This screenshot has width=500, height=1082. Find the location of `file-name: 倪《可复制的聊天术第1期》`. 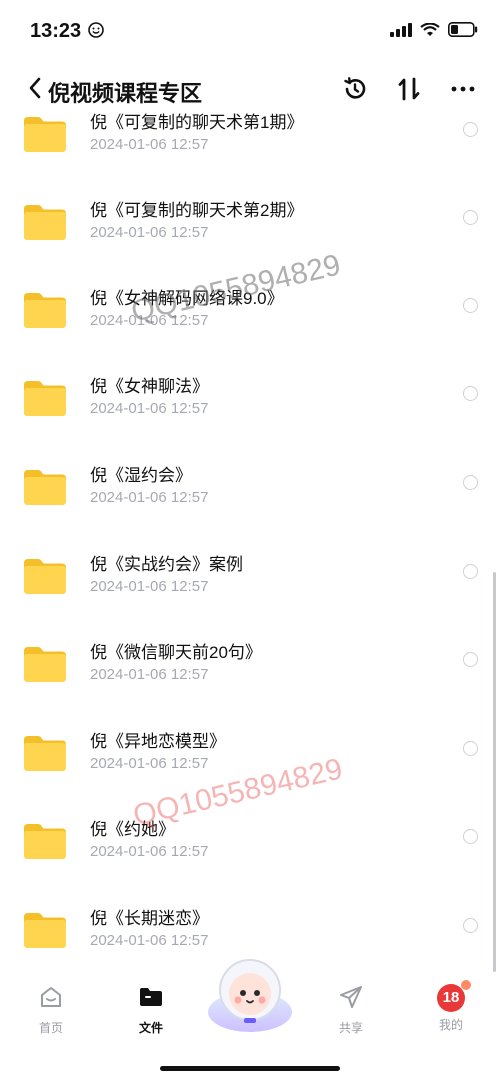

file-name: 倪《可复制的聊天术第1期》 is located at coordinates (197, 122).